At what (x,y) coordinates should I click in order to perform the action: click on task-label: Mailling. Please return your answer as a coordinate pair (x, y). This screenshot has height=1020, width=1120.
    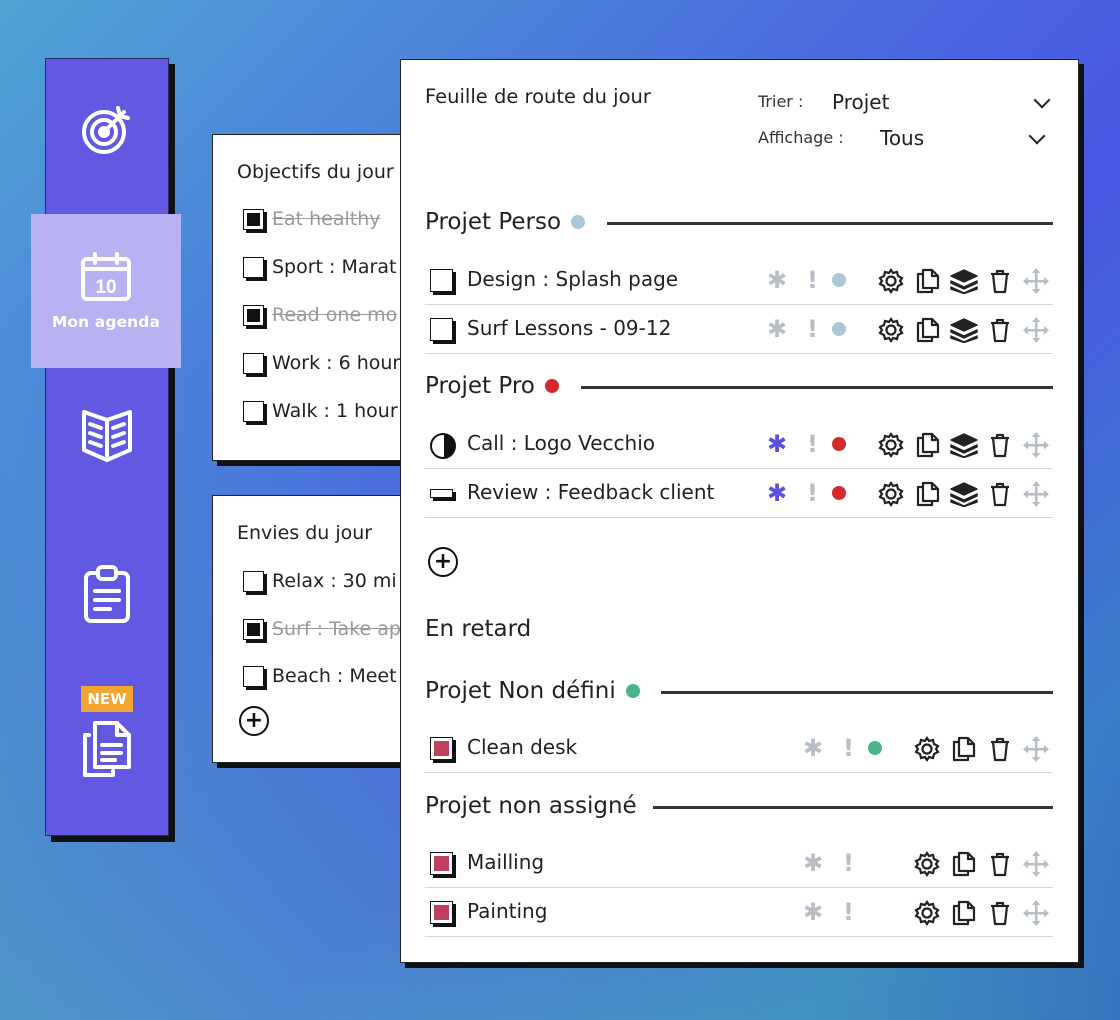
    Looking at the image, I should click on (506, 862).